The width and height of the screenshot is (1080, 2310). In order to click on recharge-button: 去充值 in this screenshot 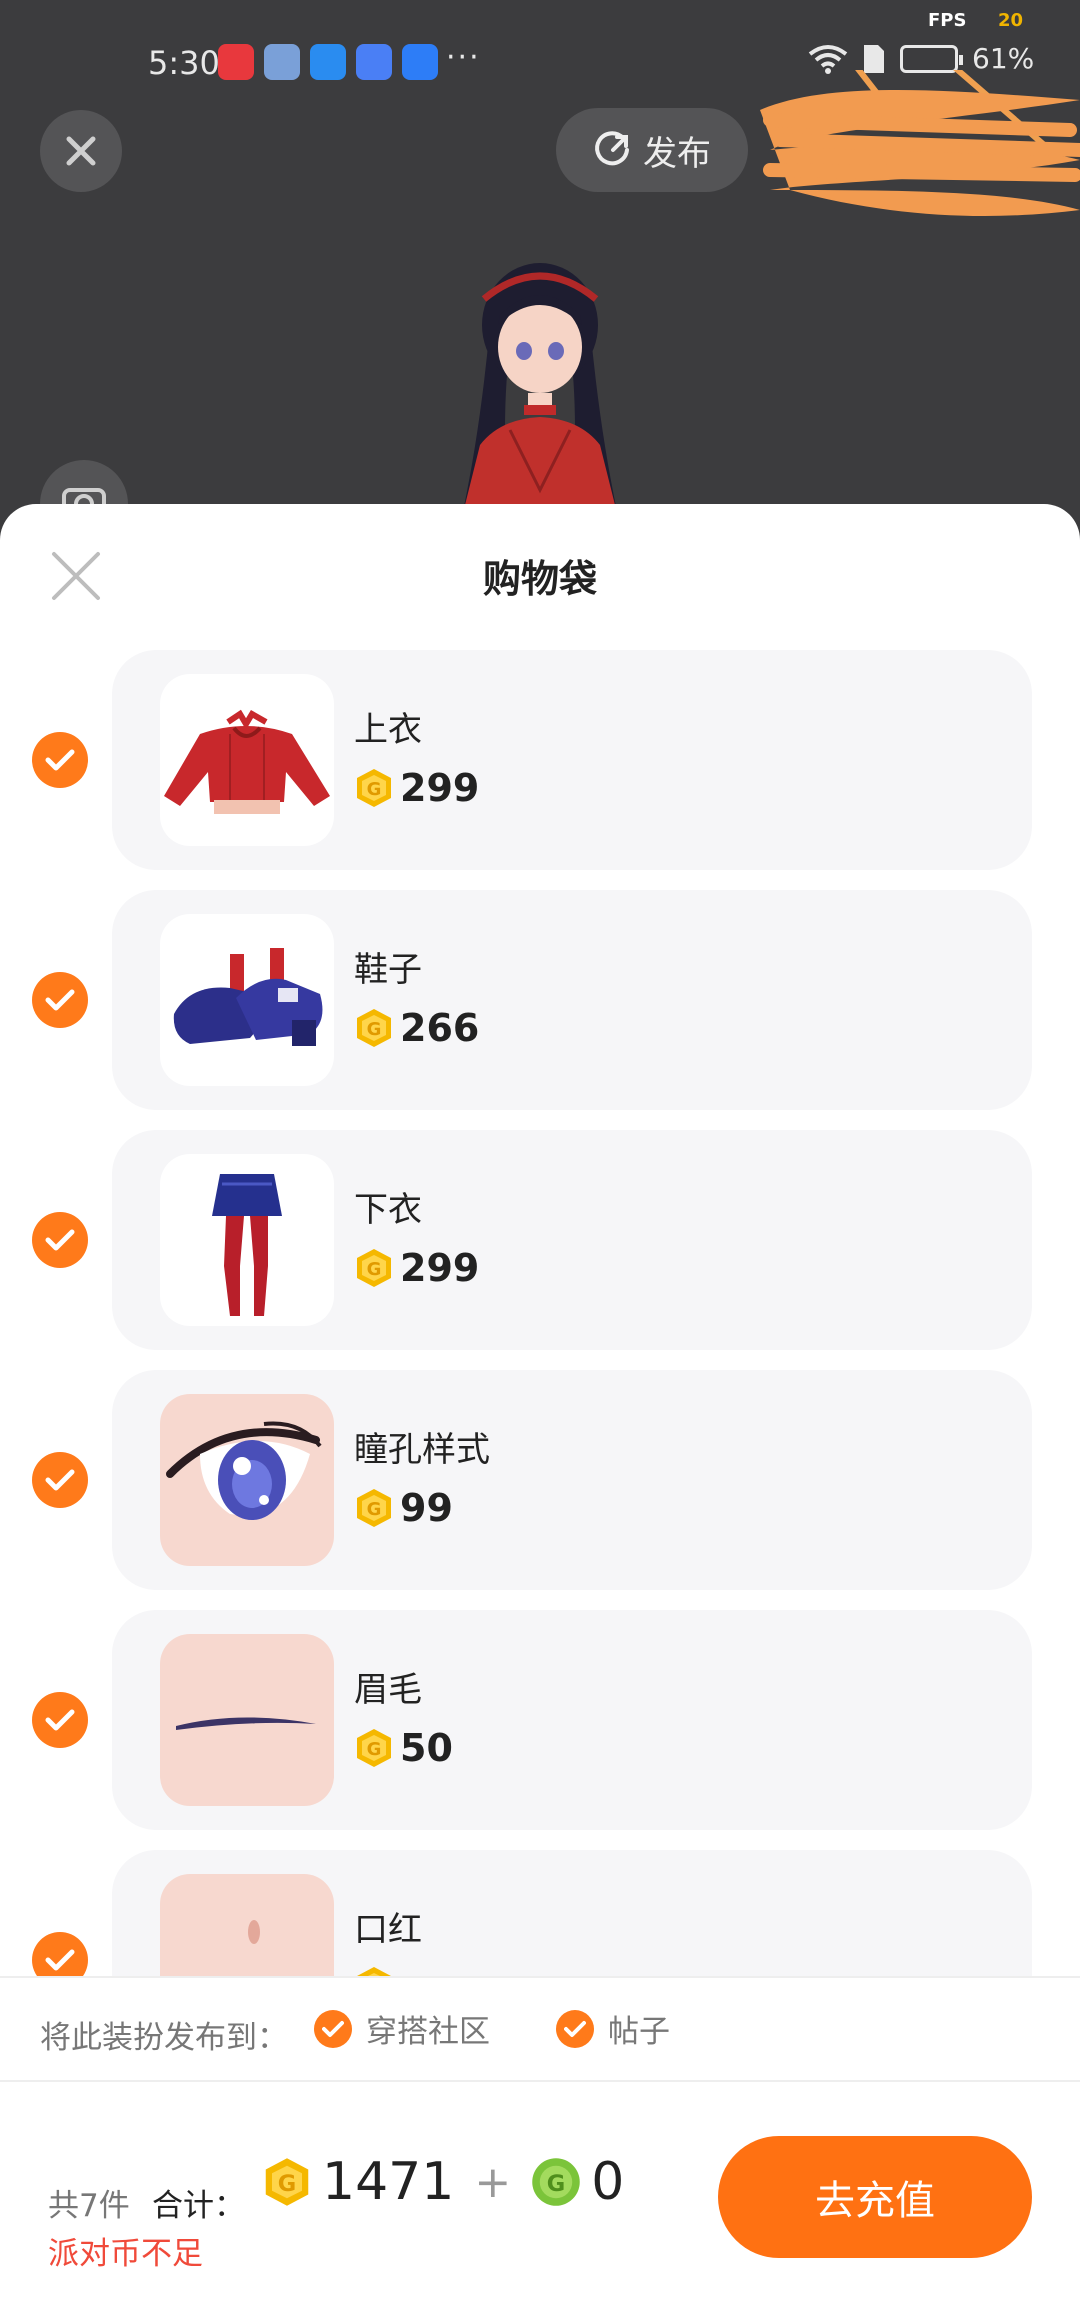, I will do `click(875, 2197)`.